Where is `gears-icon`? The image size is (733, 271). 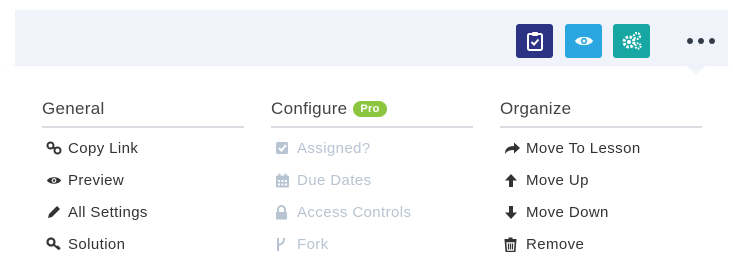
gears-icon is located at coordinates (632, 41).